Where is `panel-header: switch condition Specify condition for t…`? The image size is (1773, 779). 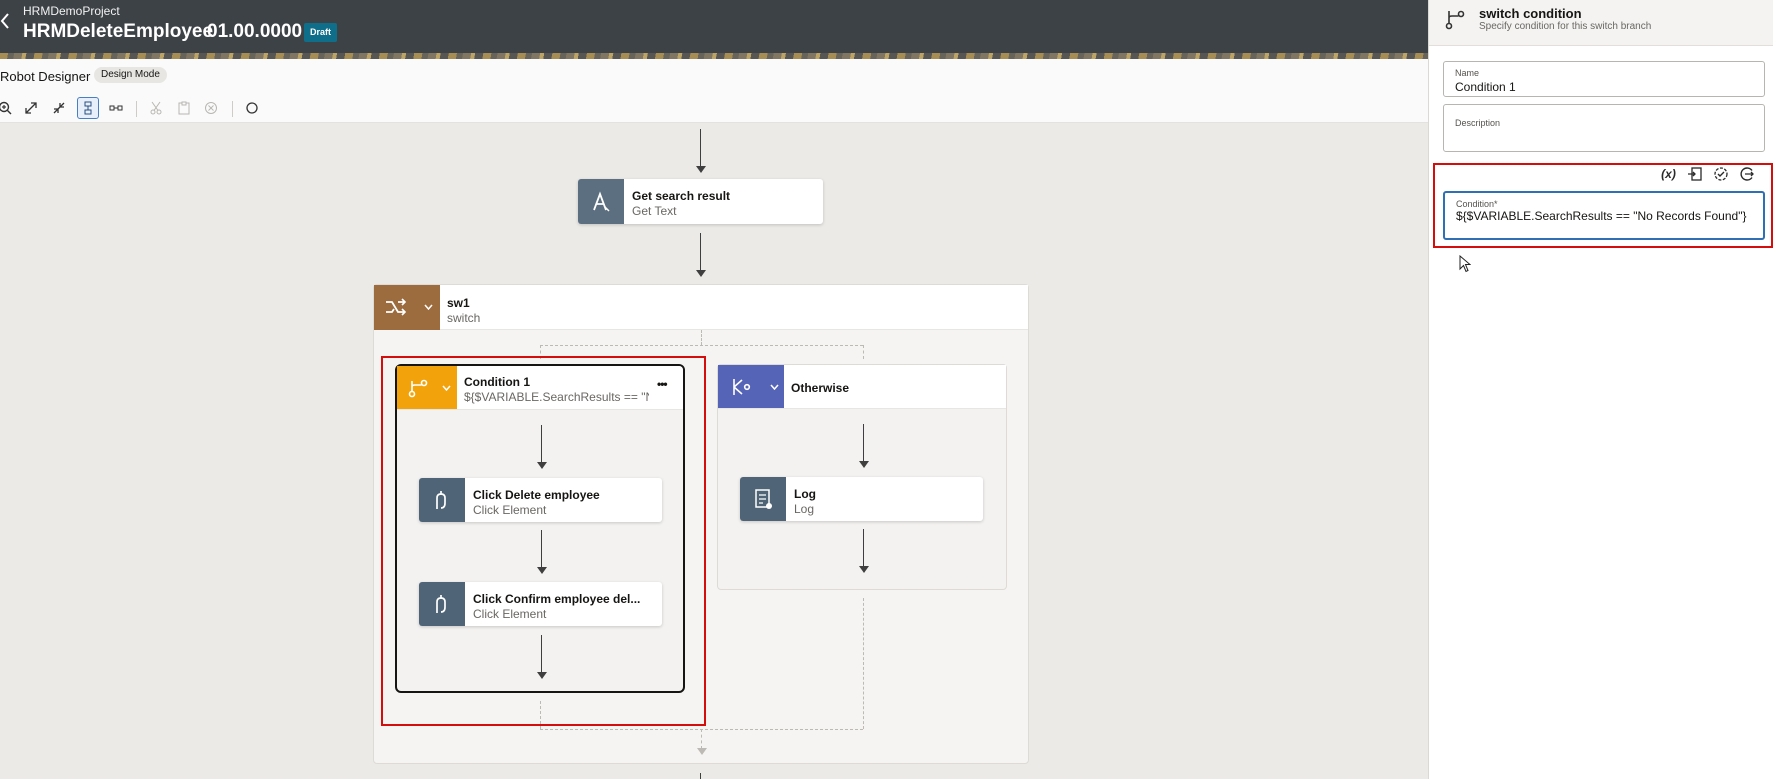 panel-header: switch condition Specify condition for t… is located at coordinates (1601, 23).